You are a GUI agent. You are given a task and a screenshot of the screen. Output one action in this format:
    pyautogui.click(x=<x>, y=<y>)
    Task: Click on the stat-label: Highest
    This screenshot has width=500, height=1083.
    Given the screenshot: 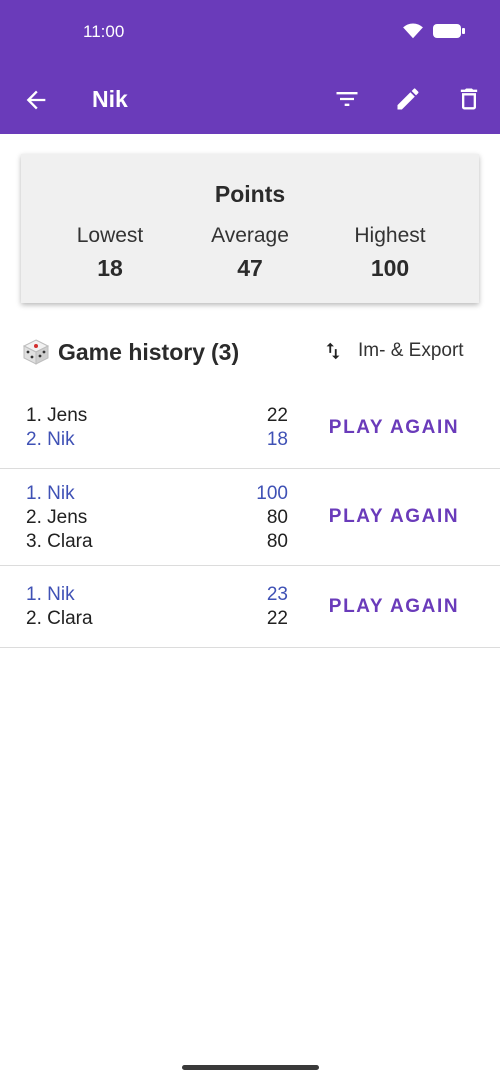 What is the action you would take?
    pyautogui.click(x=390, y=235)
    